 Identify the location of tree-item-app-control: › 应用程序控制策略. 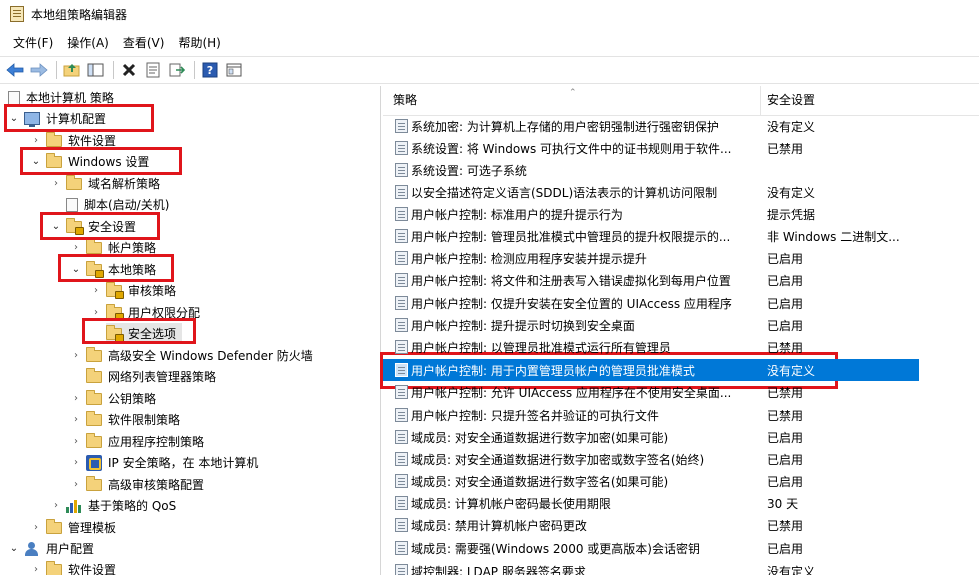
(137, 441).